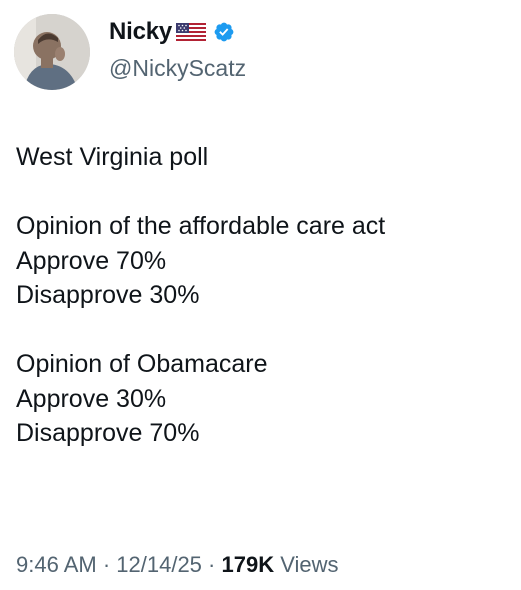 The height and width of the screenshot is (590, 521). Describe the element at coordinates (108, 295) in the screenshot. I see `tweet-line: Disapprove 30%` at that location.